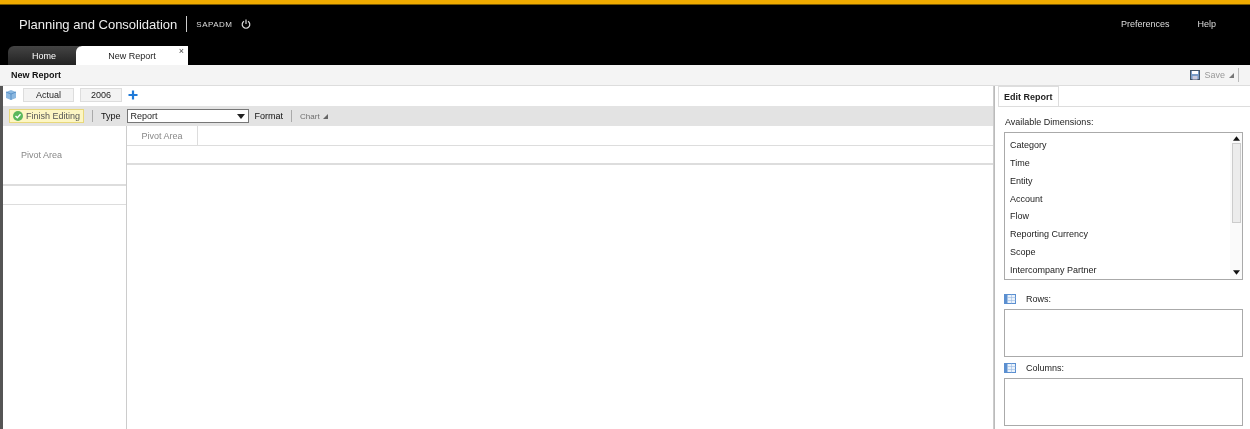 The height and width of the screenshot is (429, 1250). What do you see at coordinates (1123, 402) in the screenshot?
I see `columns-drop-zone` at bounding box center [1123, 402].